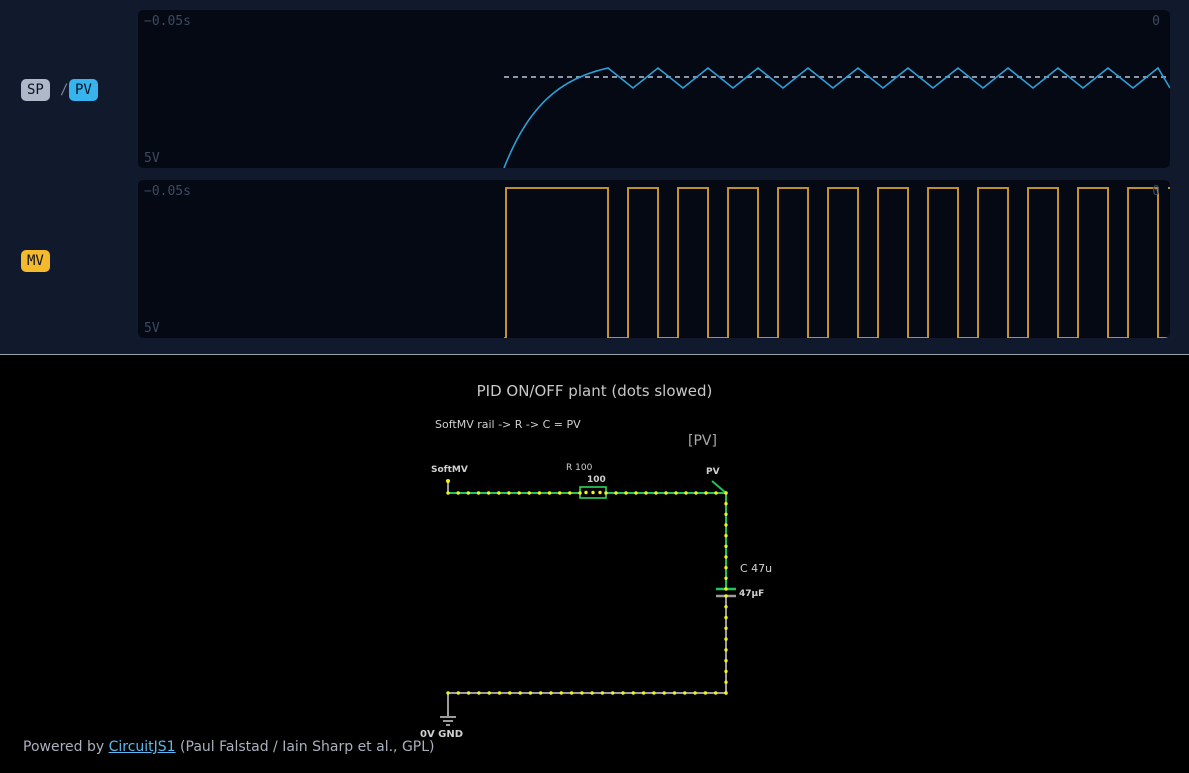  Describe the element at coordinates (35, 261) in the screenshot. I see `mv-badge: MV` at that location.